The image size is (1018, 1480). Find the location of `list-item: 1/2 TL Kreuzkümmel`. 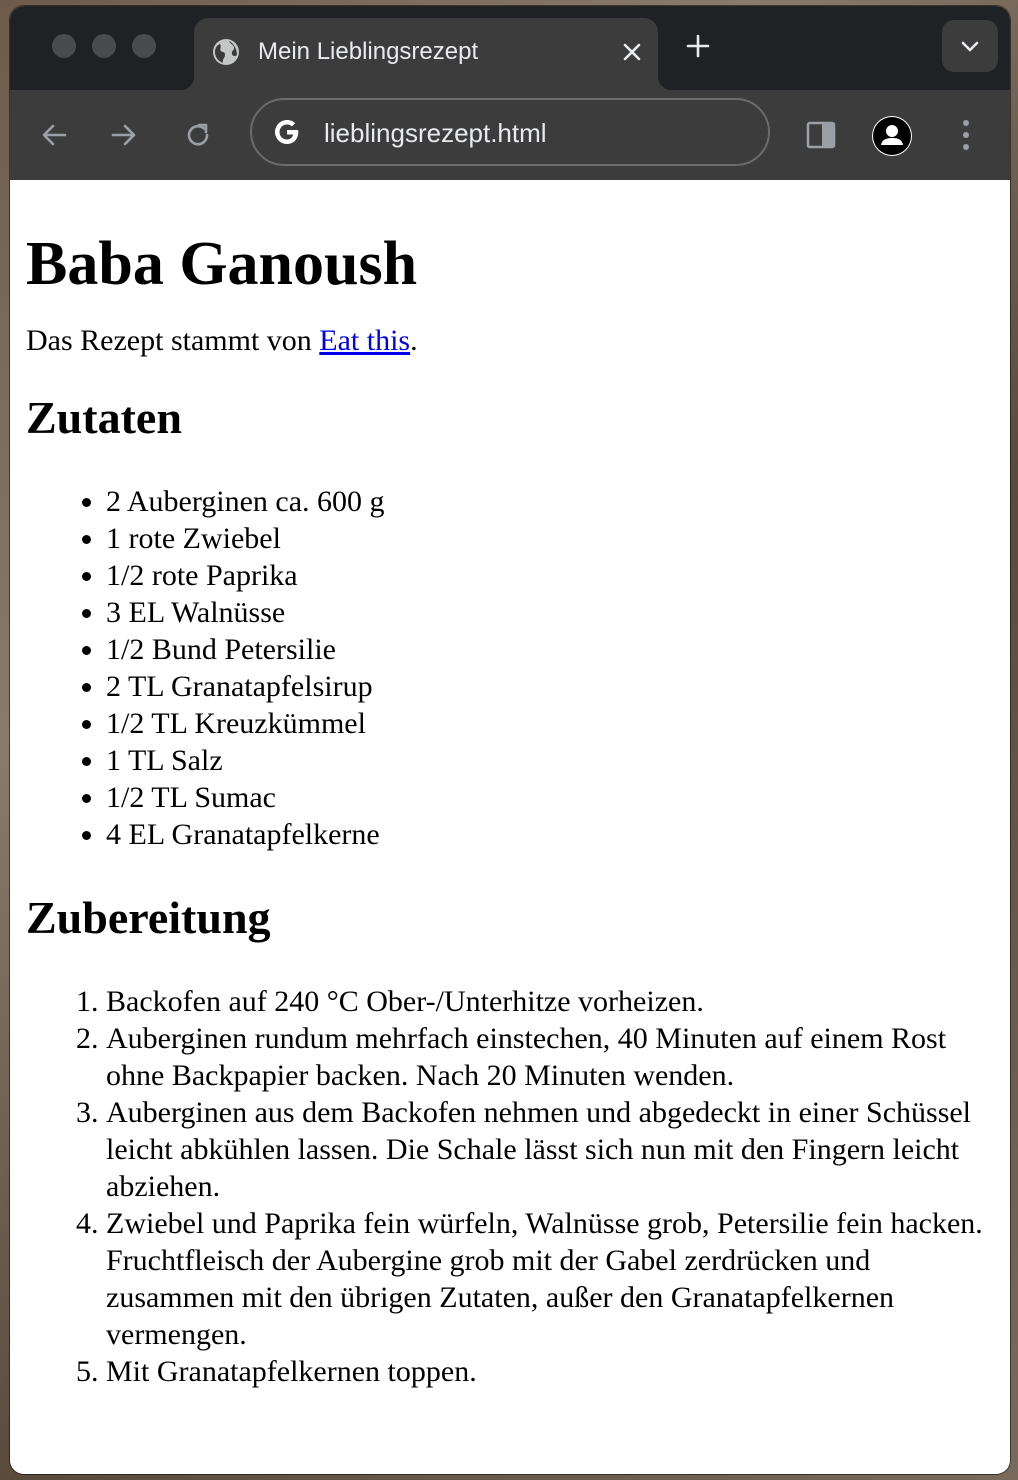

list-item: 1/2 TL Kreuzkümmel is located at coordinates (550, 723).